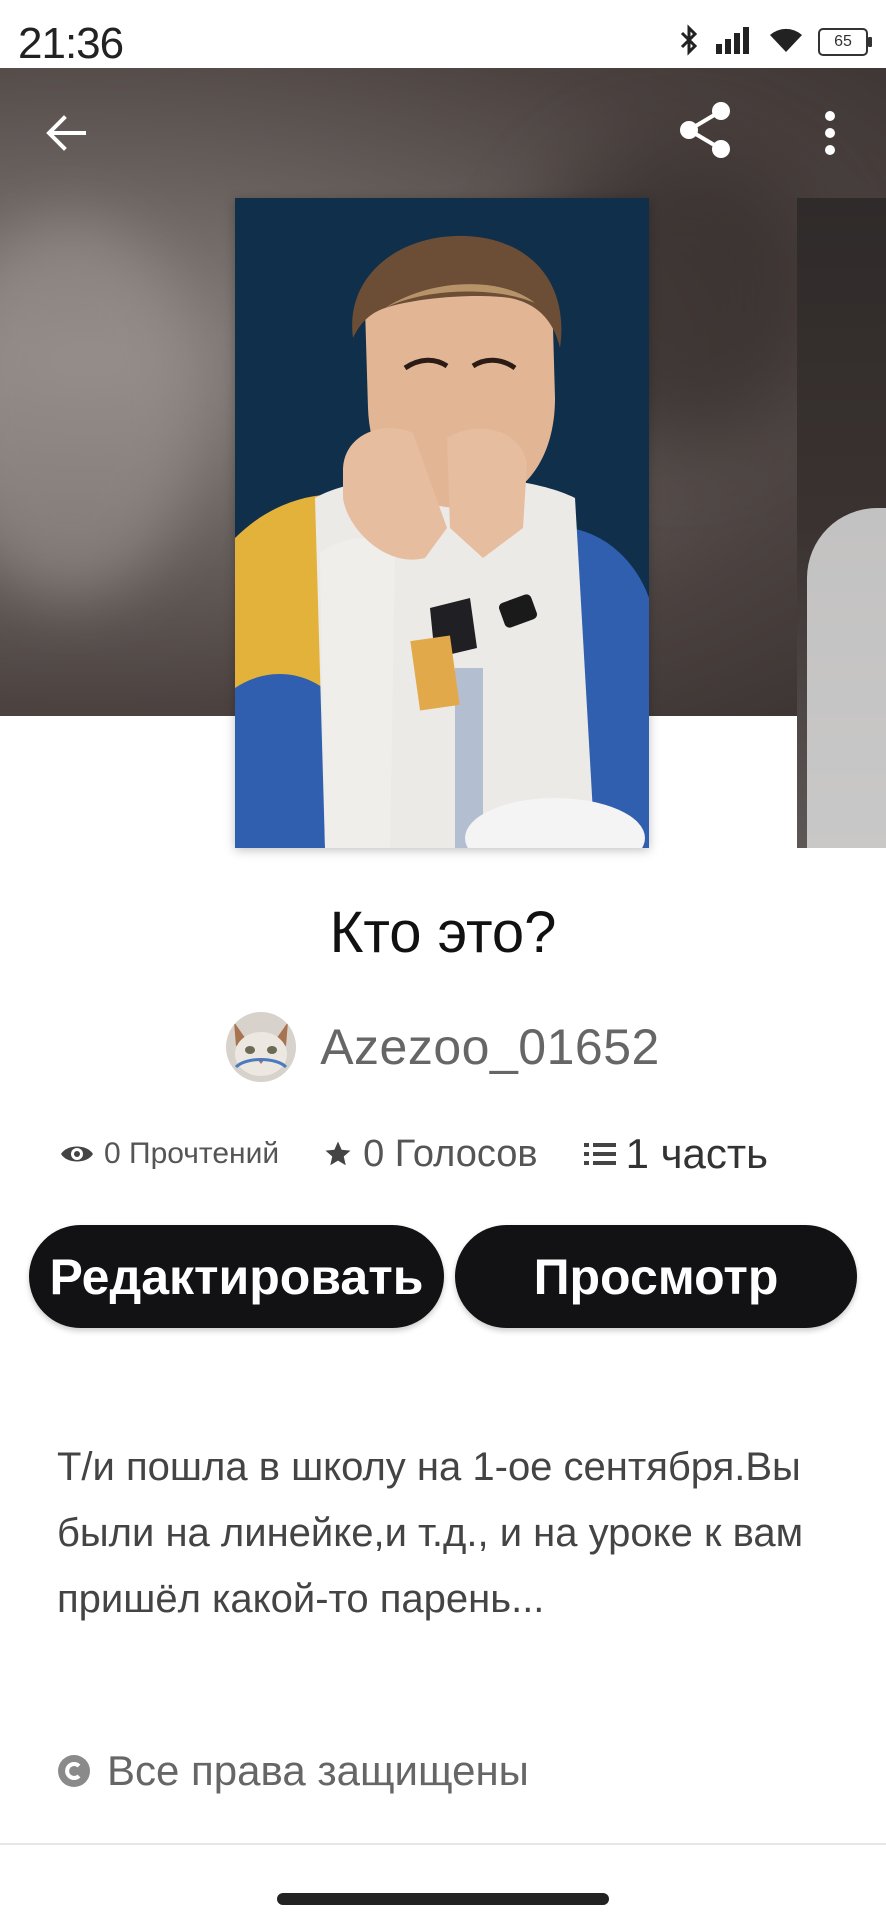  I want to click on back-arrow-icon, so click(66, 133).